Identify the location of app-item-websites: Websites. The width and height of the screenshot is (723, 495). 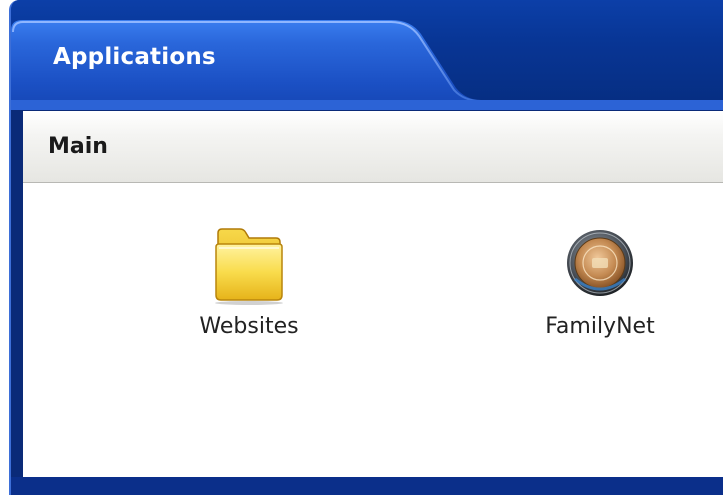
(249, 282).